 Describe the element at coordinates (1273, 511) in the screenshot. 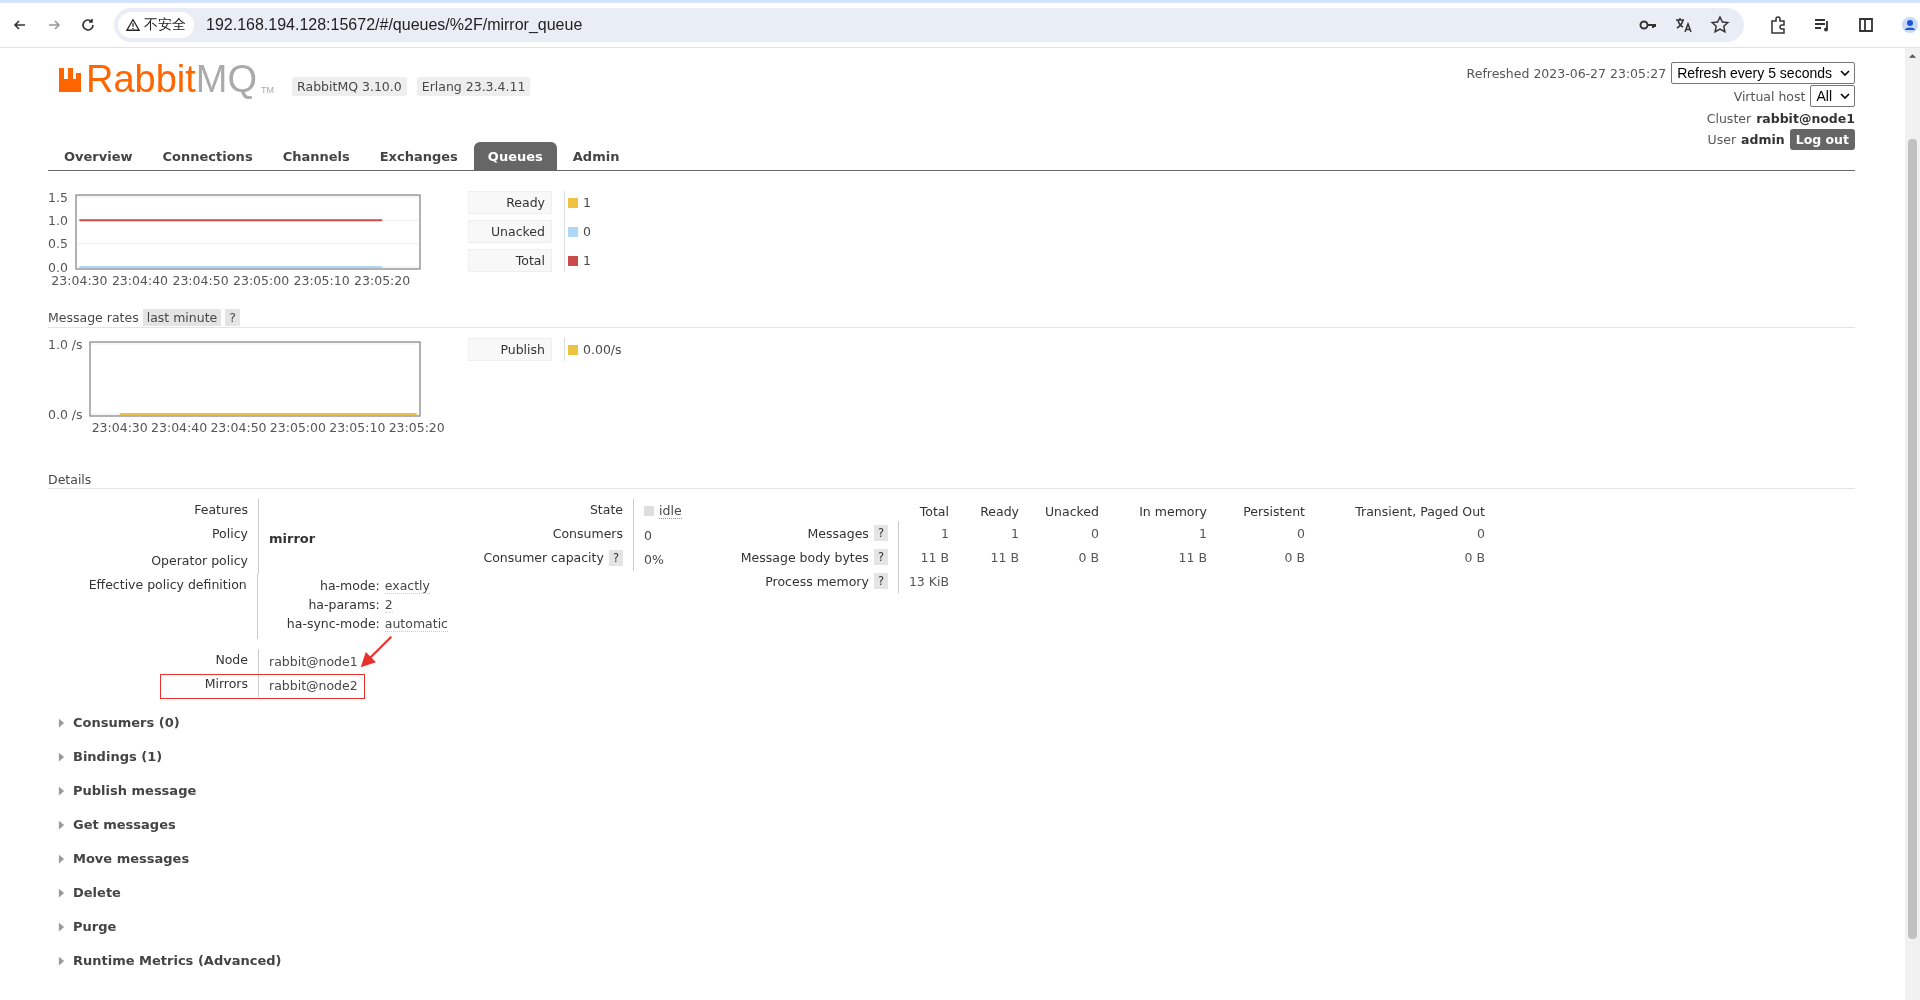

I see `column-header: Persistent` at that location.